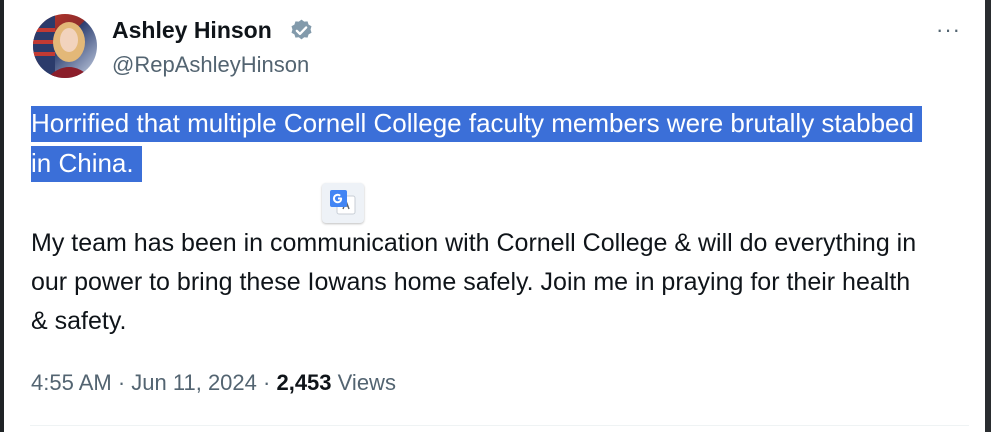  Describe the element at coordinates (988, 216) in the screenshot. I see `window-right-edge` at that location.